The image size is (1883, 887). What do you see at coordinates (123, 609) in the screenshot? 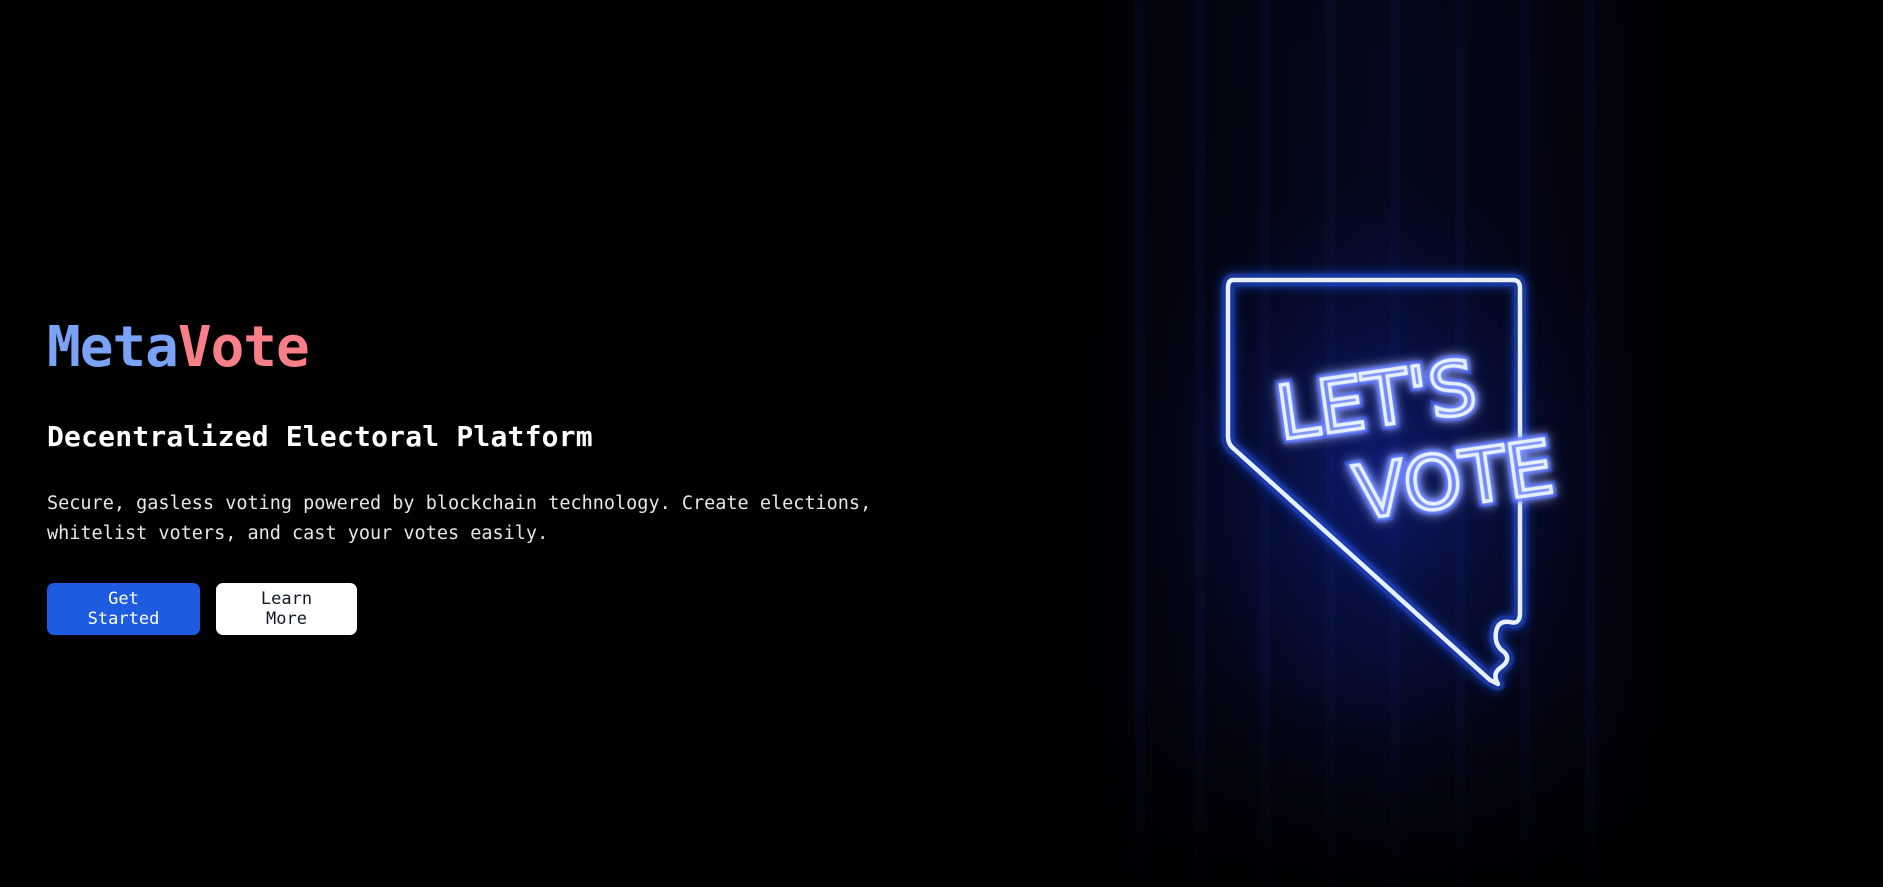
I see `get-started-button: Get Started` at bounding box center [123, 609].